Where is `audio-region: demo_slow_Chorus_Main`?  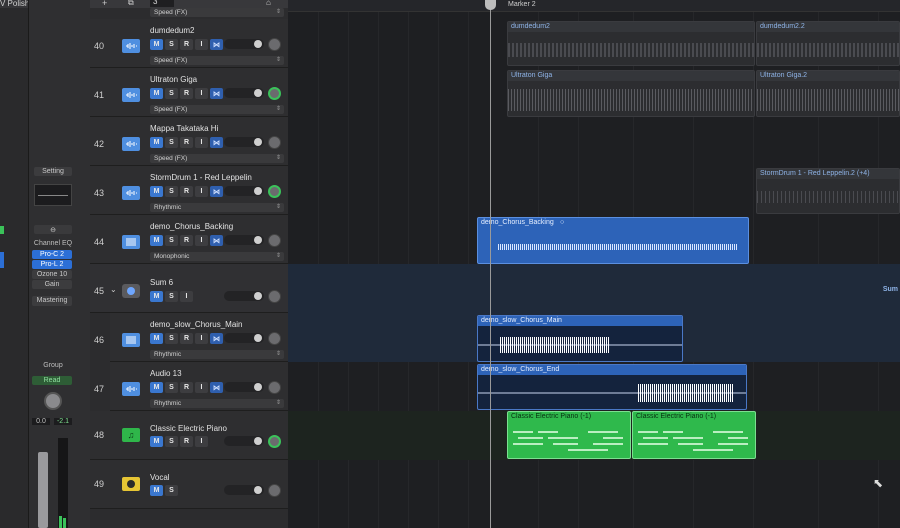
audio-region: demo_slow_Chorus_Main is located at coordinates (580, 338).